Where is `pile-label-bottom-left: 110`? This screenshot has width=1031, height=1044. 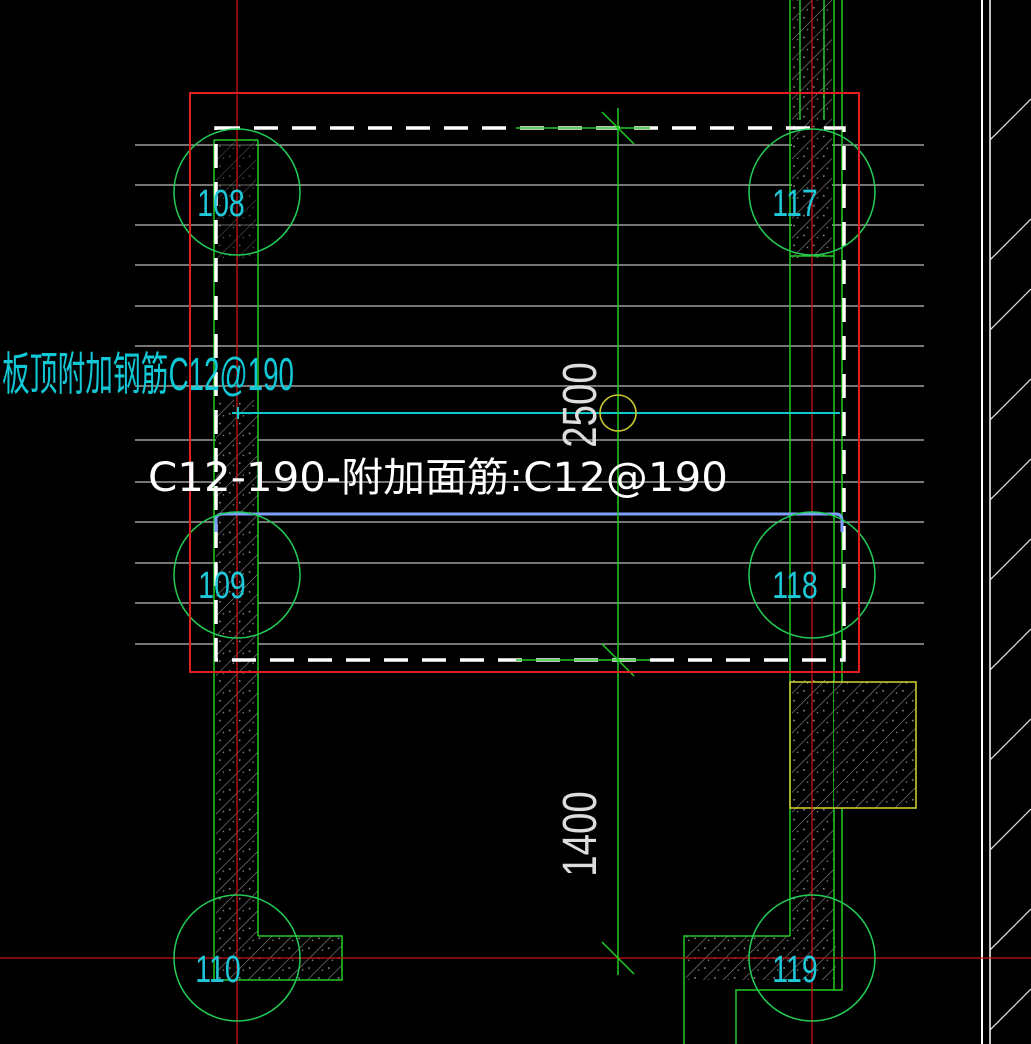
pile-label-bottom-left: 110 is located at coordinates (217, 970).